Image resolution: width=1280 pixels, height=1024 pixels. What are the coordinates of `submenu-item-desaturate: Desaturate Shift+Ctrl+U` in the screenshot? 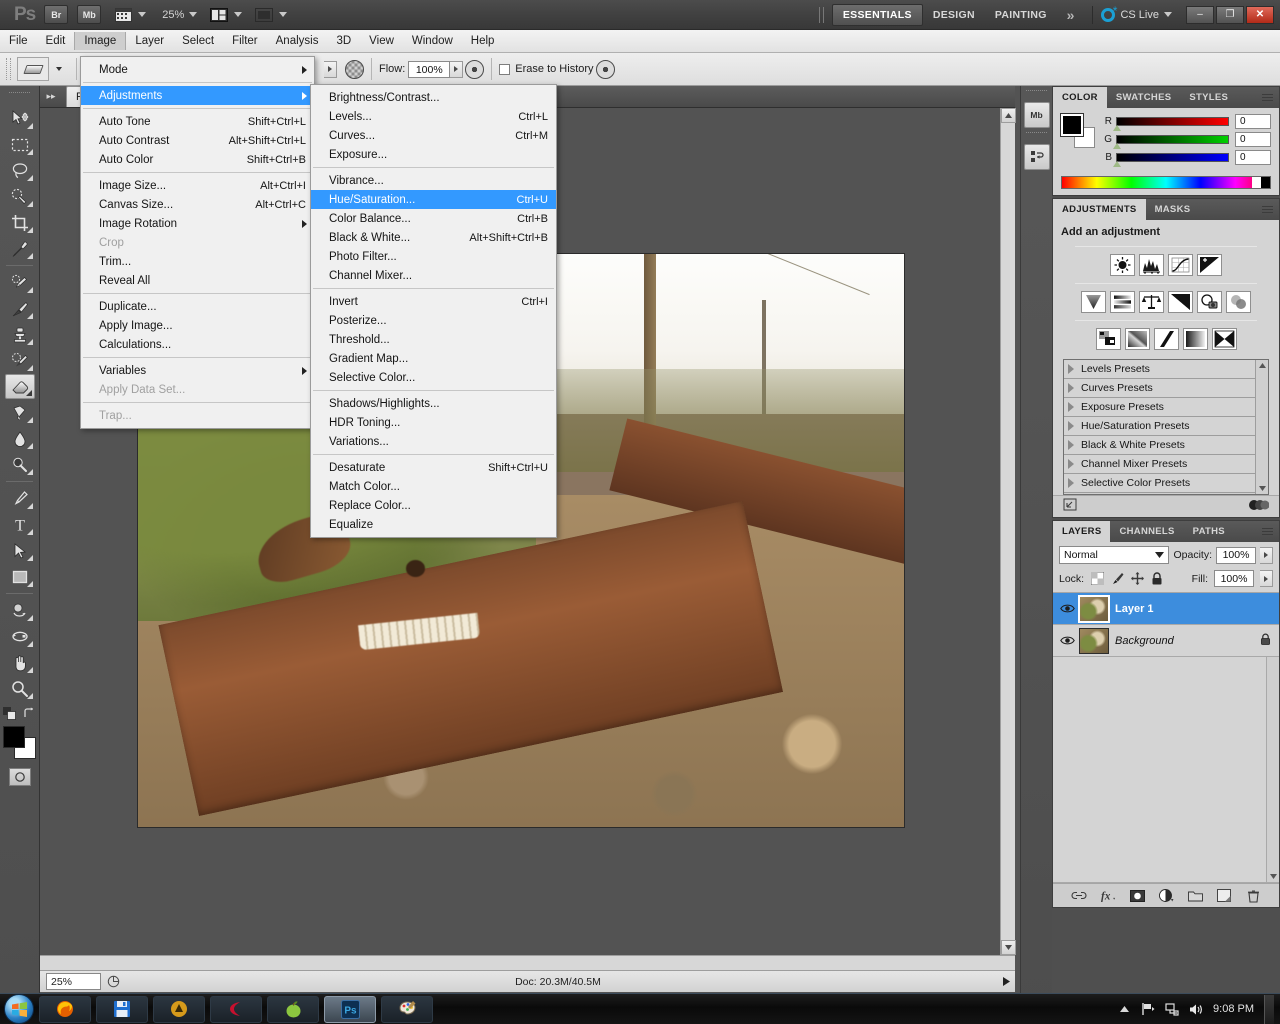 It's located at (433, 467).